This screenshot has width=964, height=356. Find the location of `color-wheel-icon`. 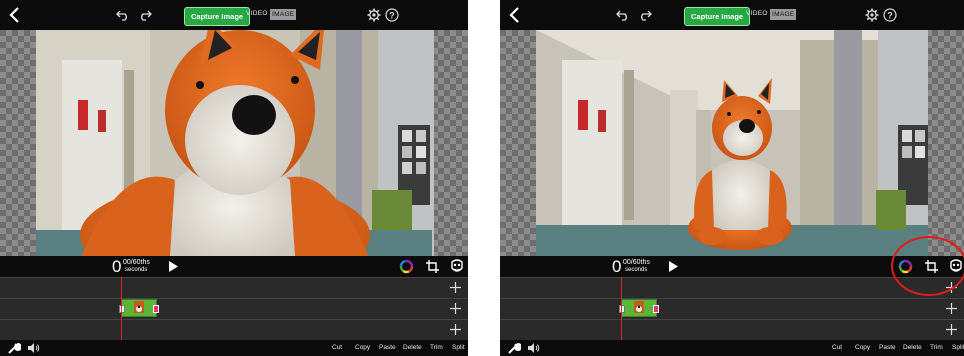

color-wheel-icon is located at coordinates (406, 266).